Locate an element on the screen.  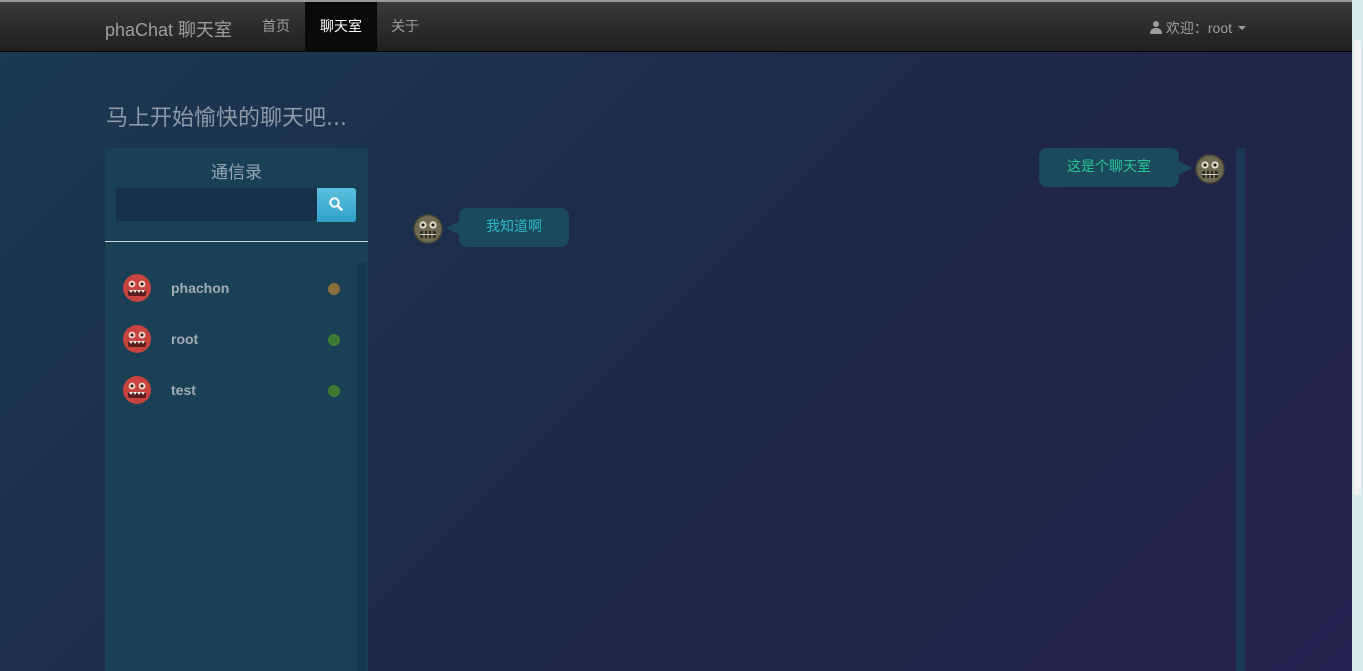
search-button is located at coordinates (336, 205).